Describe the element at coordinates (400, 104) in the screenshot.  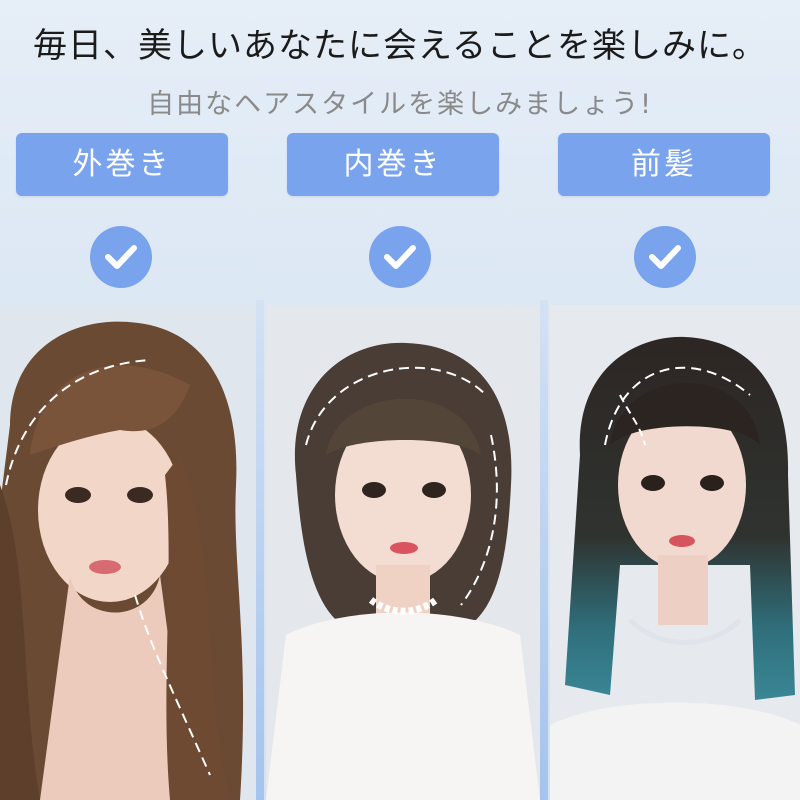
I see `subheadline: 自由なヘアスタイルを楽しみましょう!` at that location.